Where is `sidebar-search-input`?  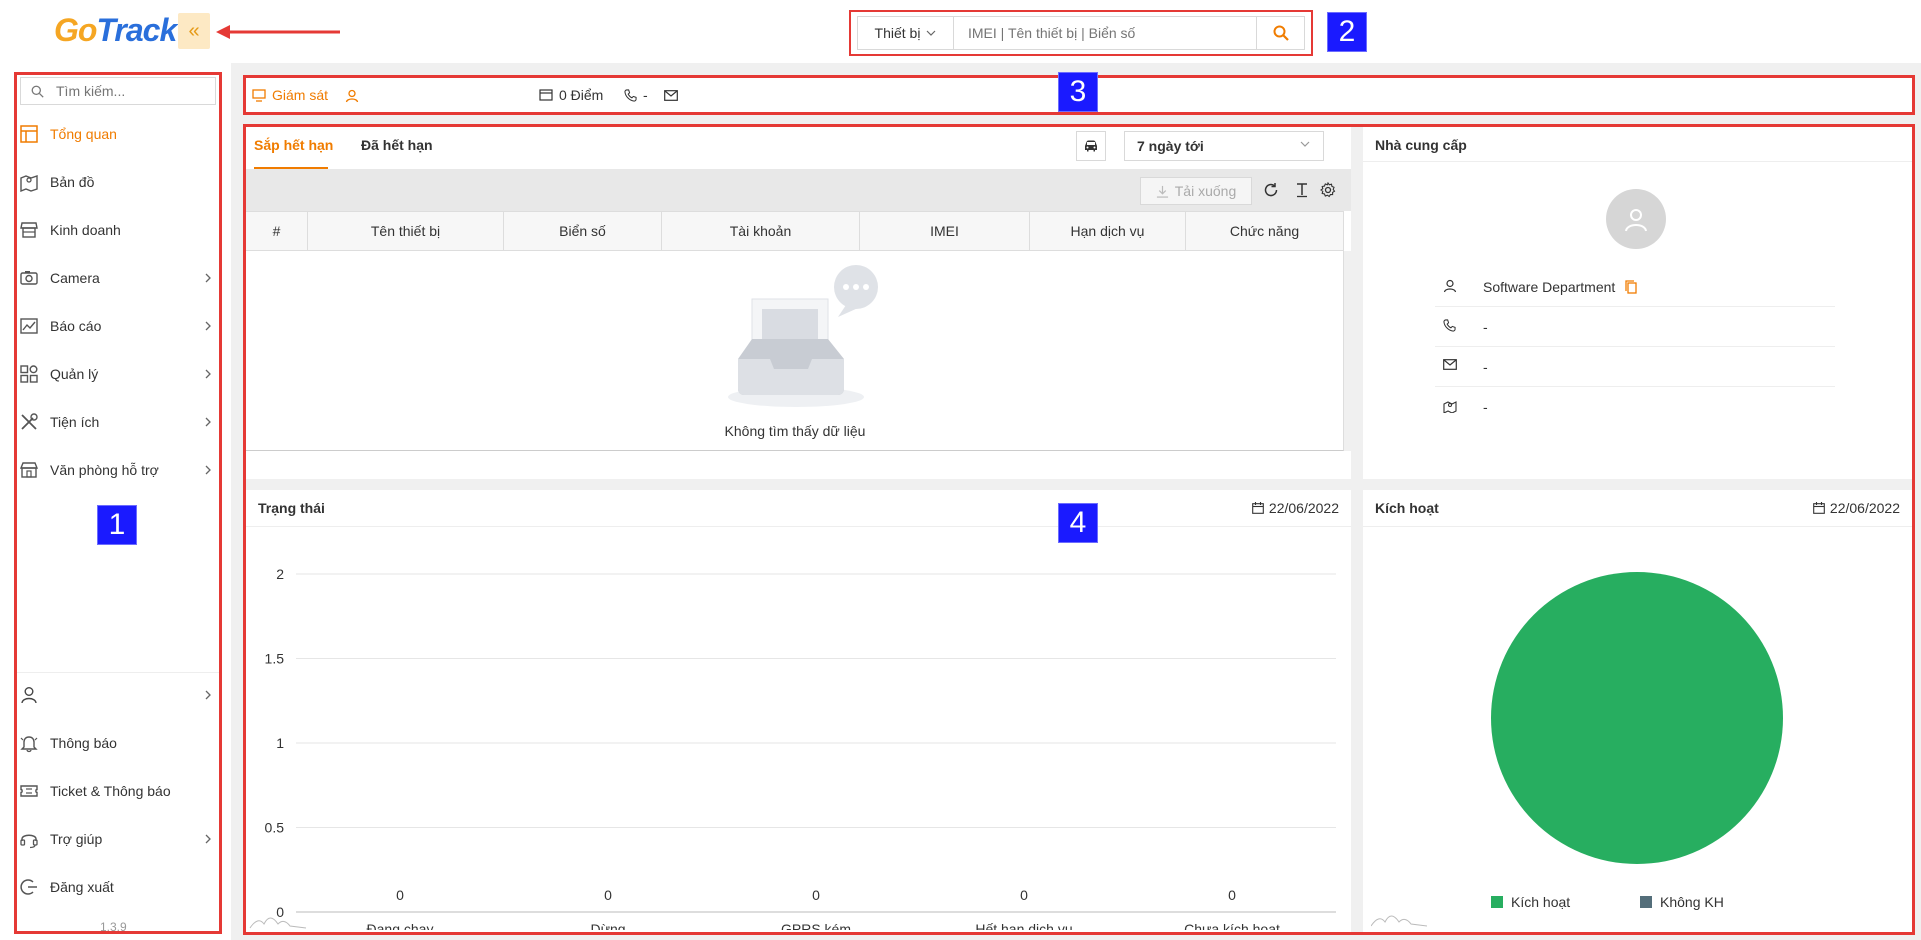
sidebar-search-input is located at coordinates (126, 91).